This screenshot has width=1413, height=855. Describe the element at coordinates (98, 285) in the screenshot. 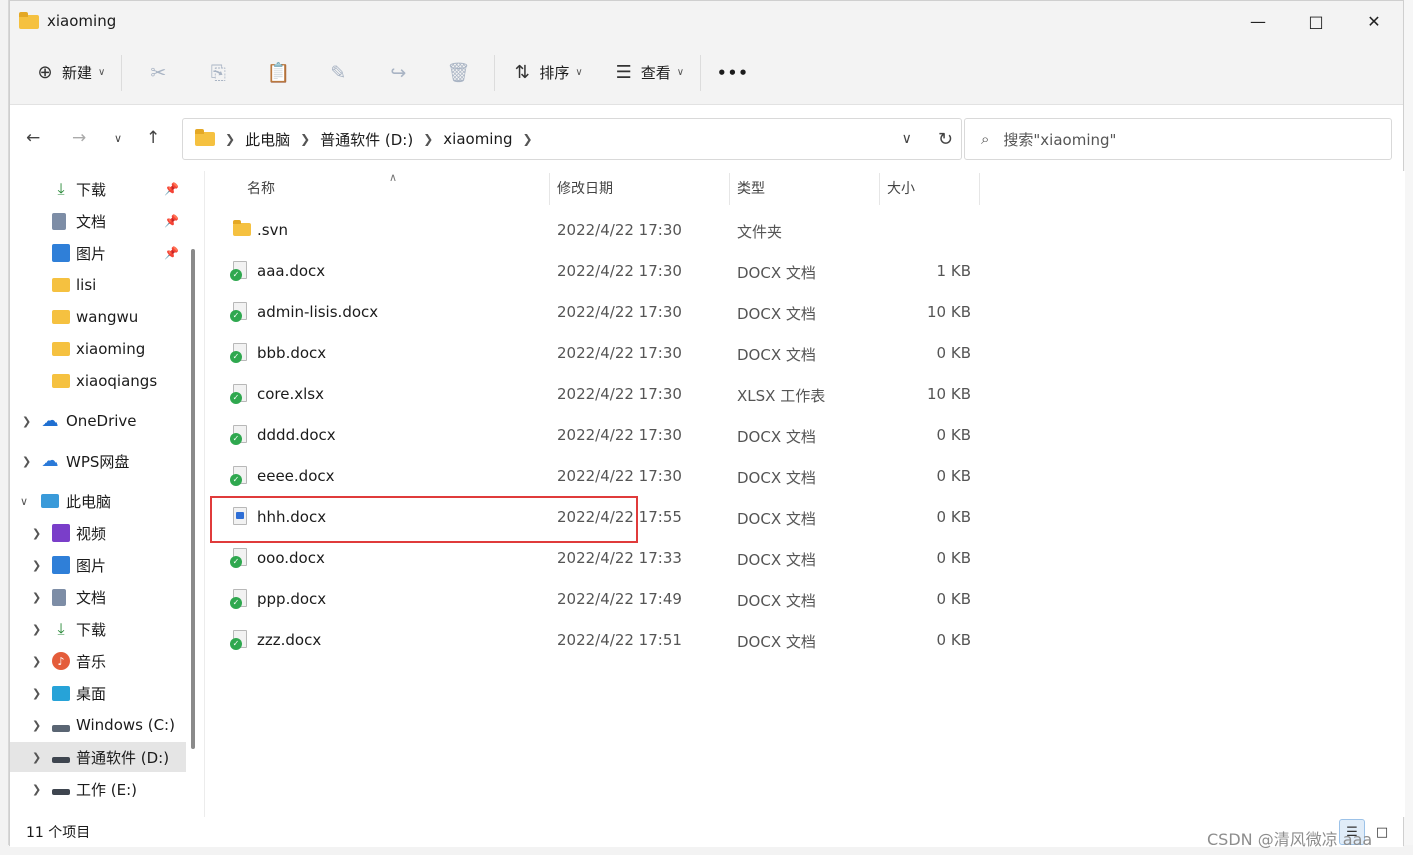

I see `nav-item-lisi: lisi` at that location.